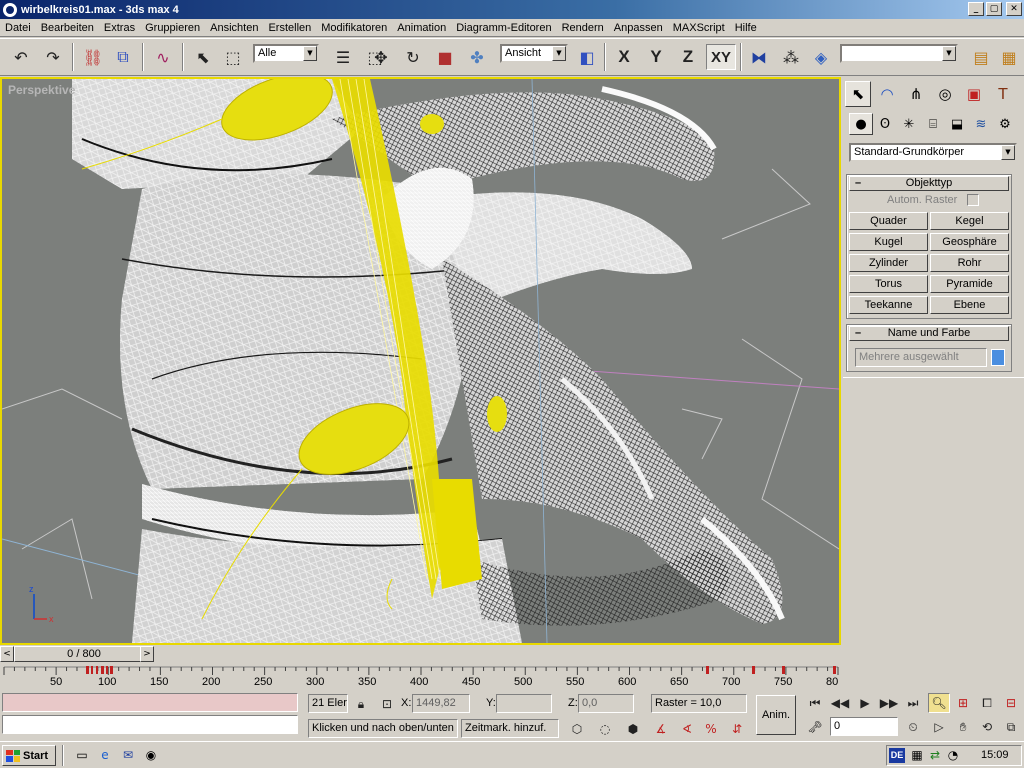 The width and height of the screenshot is (1024, 768). What do you see at coordinates (840, 703) in the screenshot?
I see `previous-frame-icon: ◀◀` at bounding box center [840, 703].